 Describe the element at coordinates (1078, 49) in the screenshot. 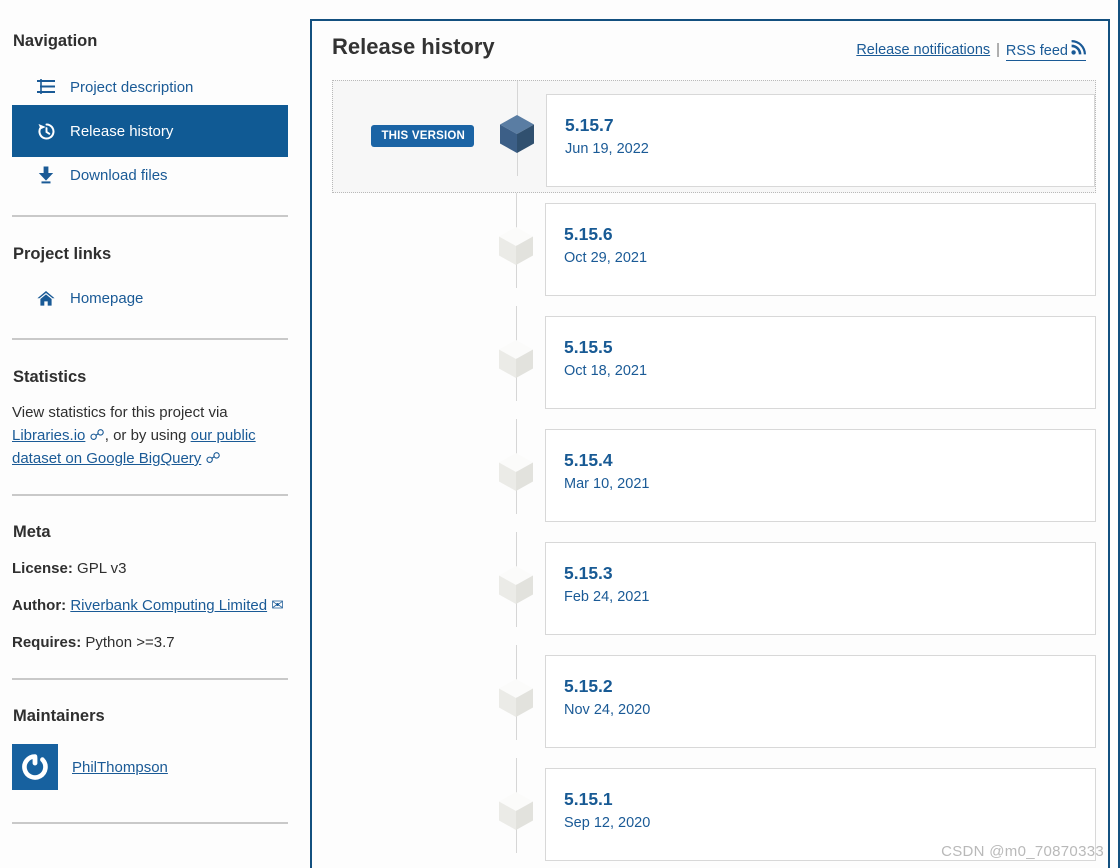

I see `rss-icon` at that location.